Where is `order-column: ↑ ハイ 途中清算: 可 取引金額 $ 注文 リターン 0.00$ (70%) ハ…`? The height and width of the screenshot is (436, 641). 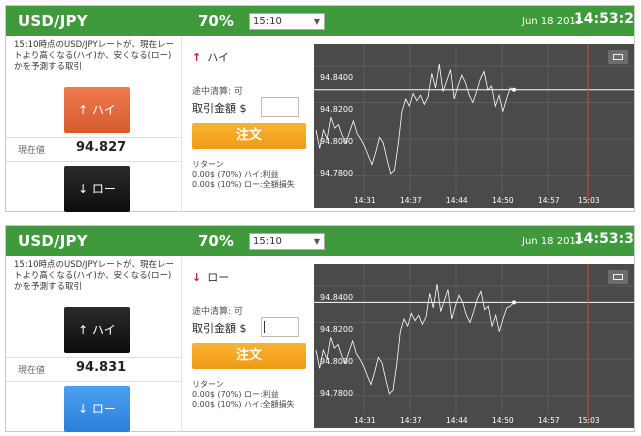 order-column: ↑ ハイ 途中清算: 可 取引金額 $ 注文 リターン 0.00$ (70%) ハ… is located at coordinates (247, 124).